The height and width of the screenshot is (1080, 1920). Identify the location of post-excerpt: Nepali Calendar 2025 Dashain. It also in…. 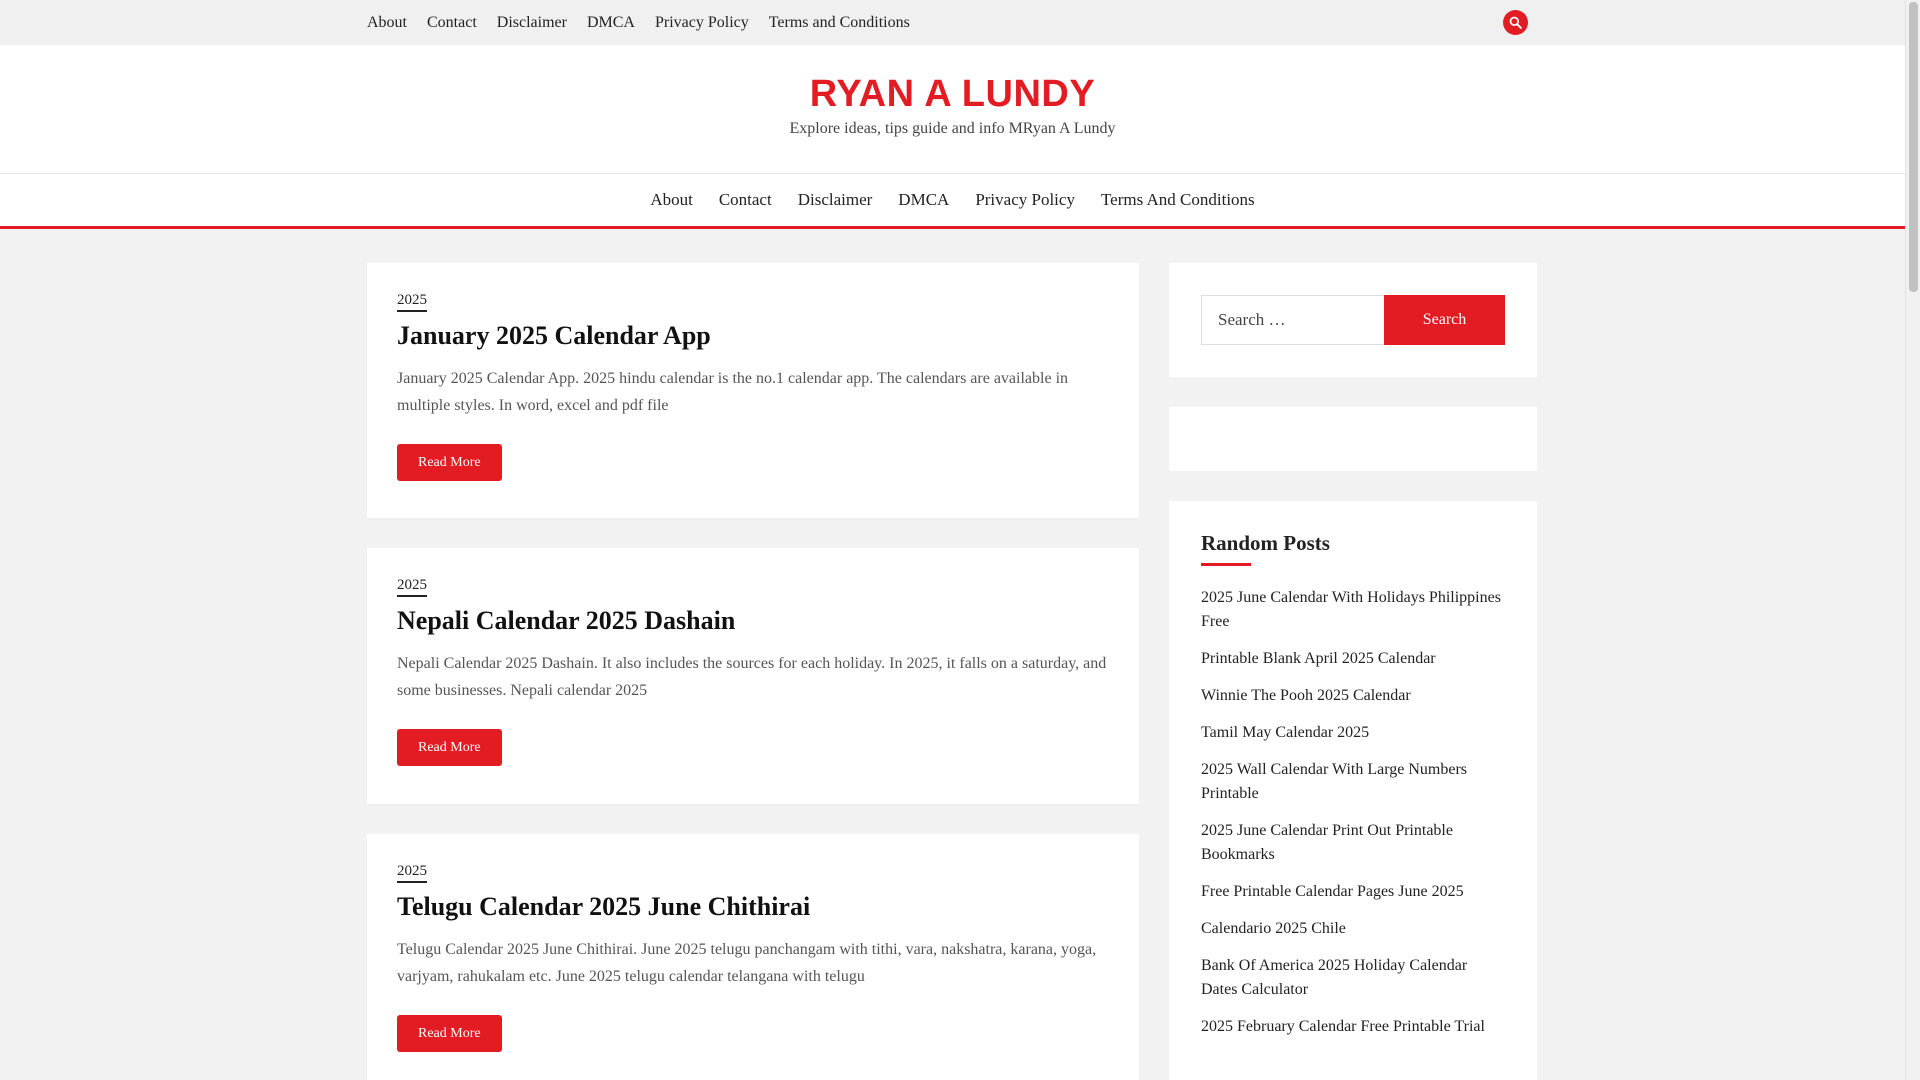
(752, 677).